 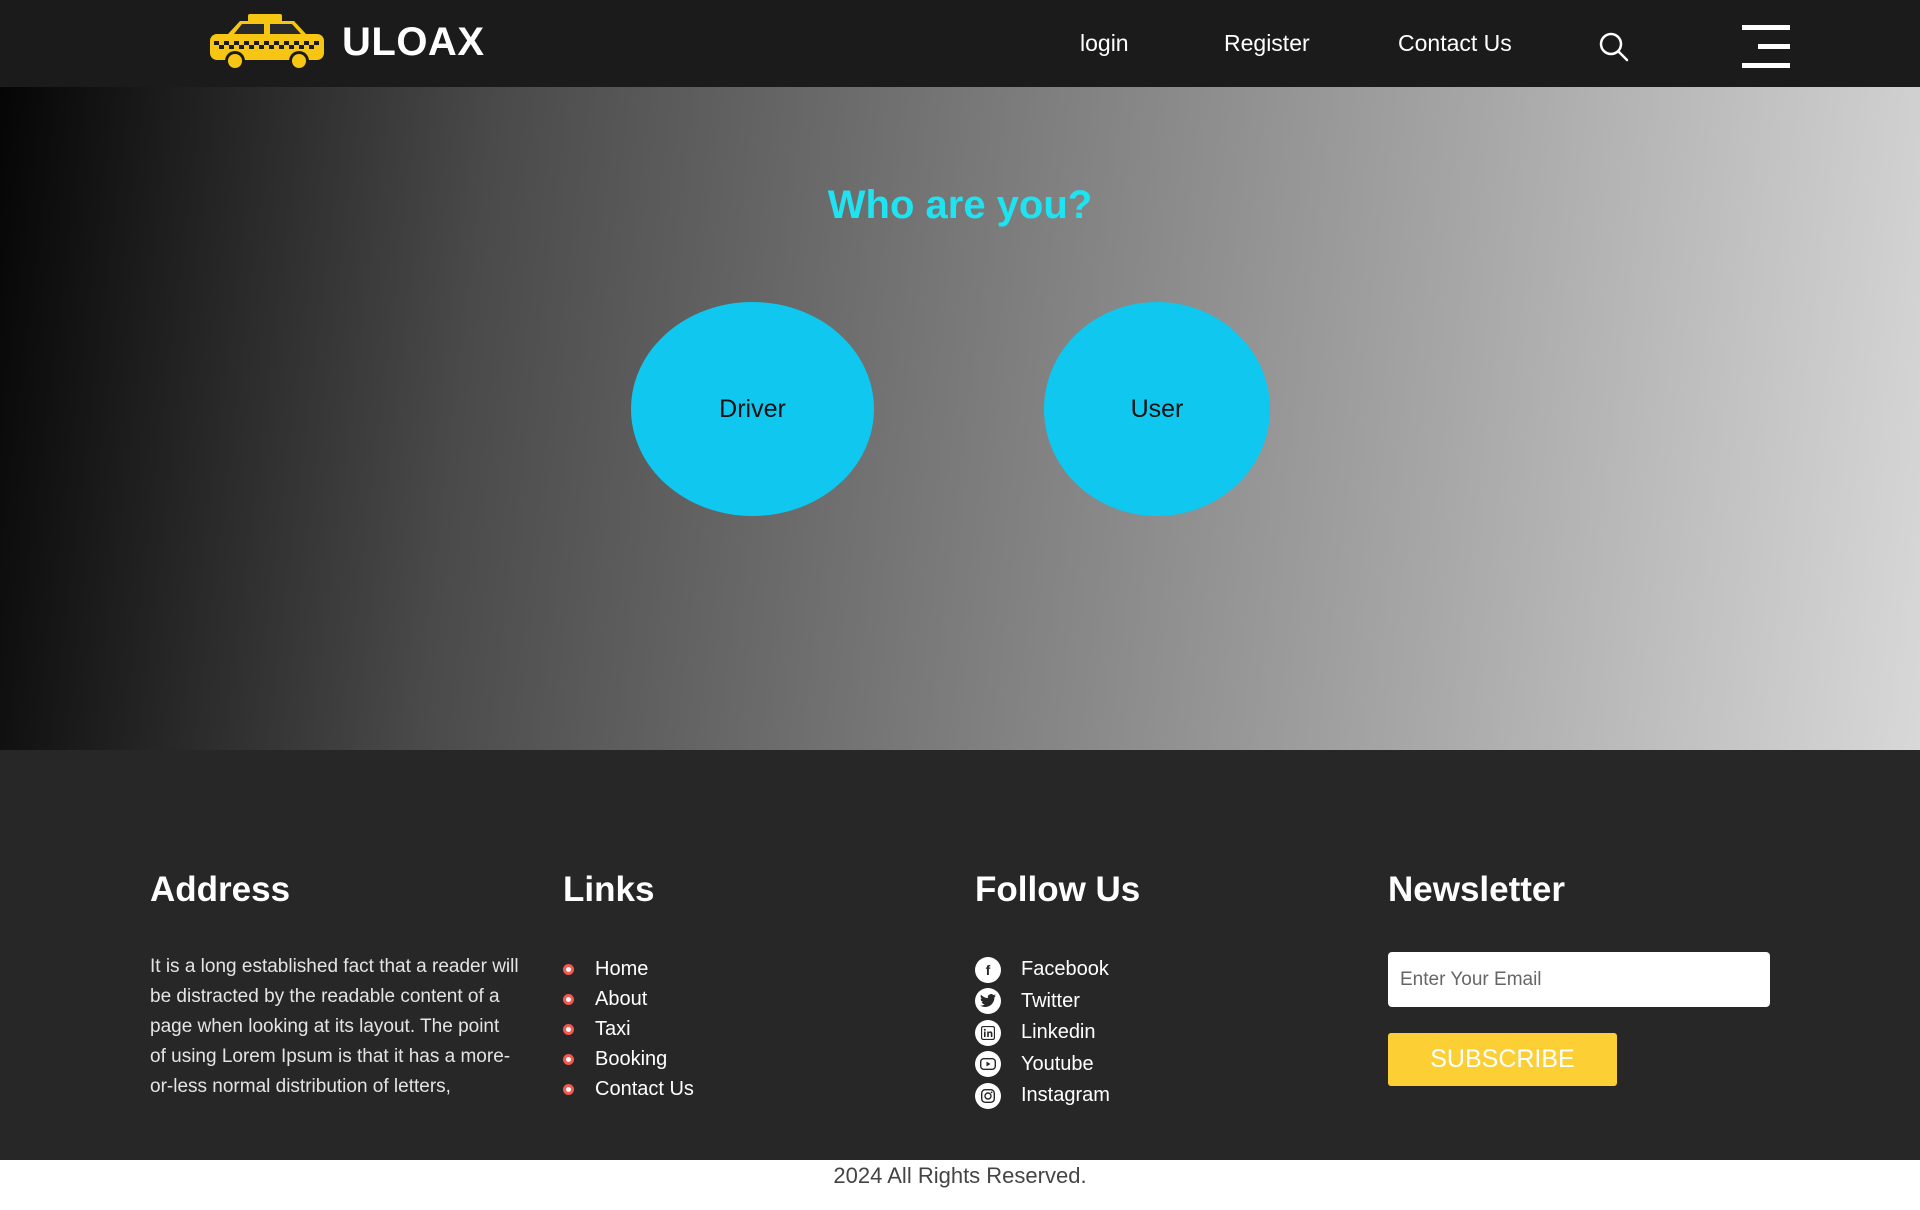 I want to click on brand-name: ULOAX, so click(x=413, y=41).